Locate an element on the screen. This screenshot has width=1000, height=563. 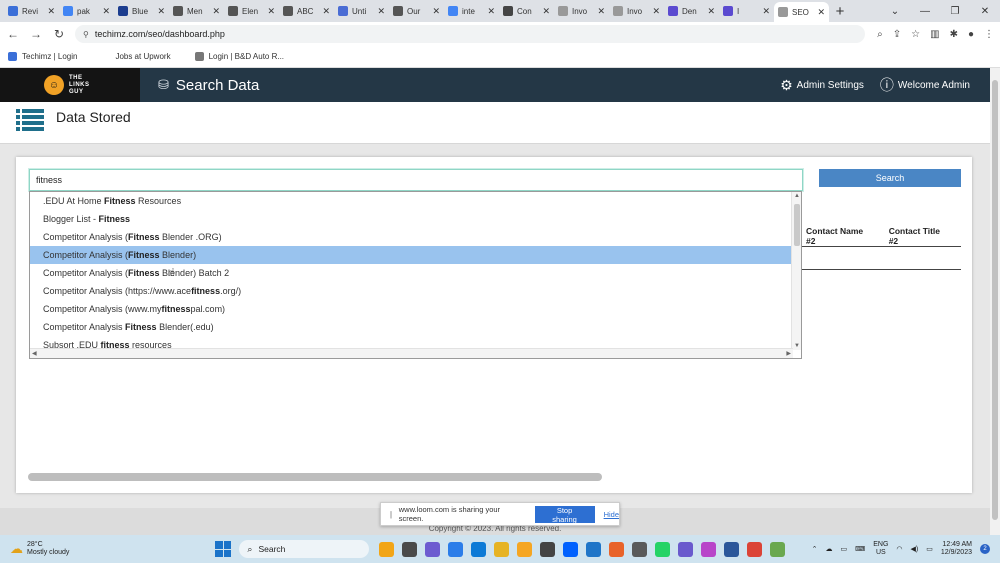
search-button: Search is located at coordinates (890, 178).